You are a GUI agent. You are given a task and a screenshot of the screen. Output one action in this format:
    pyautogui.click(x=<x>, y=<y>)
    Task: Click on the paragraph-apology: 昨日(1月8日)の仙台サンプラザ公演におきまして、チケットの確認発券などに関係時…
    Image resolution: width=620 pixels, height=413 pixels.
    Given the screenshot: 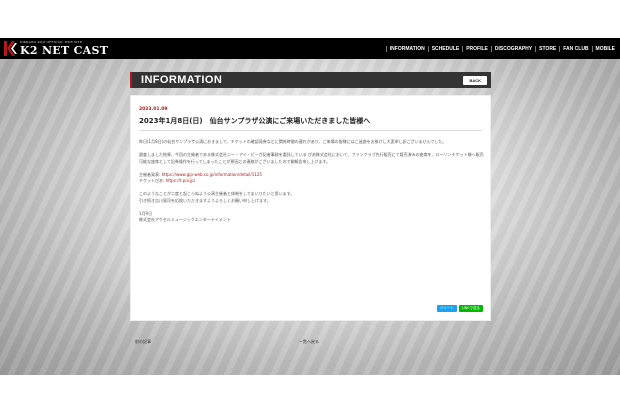 What is the action you would take?
    pyautogui.click(x=293, y=141)
    